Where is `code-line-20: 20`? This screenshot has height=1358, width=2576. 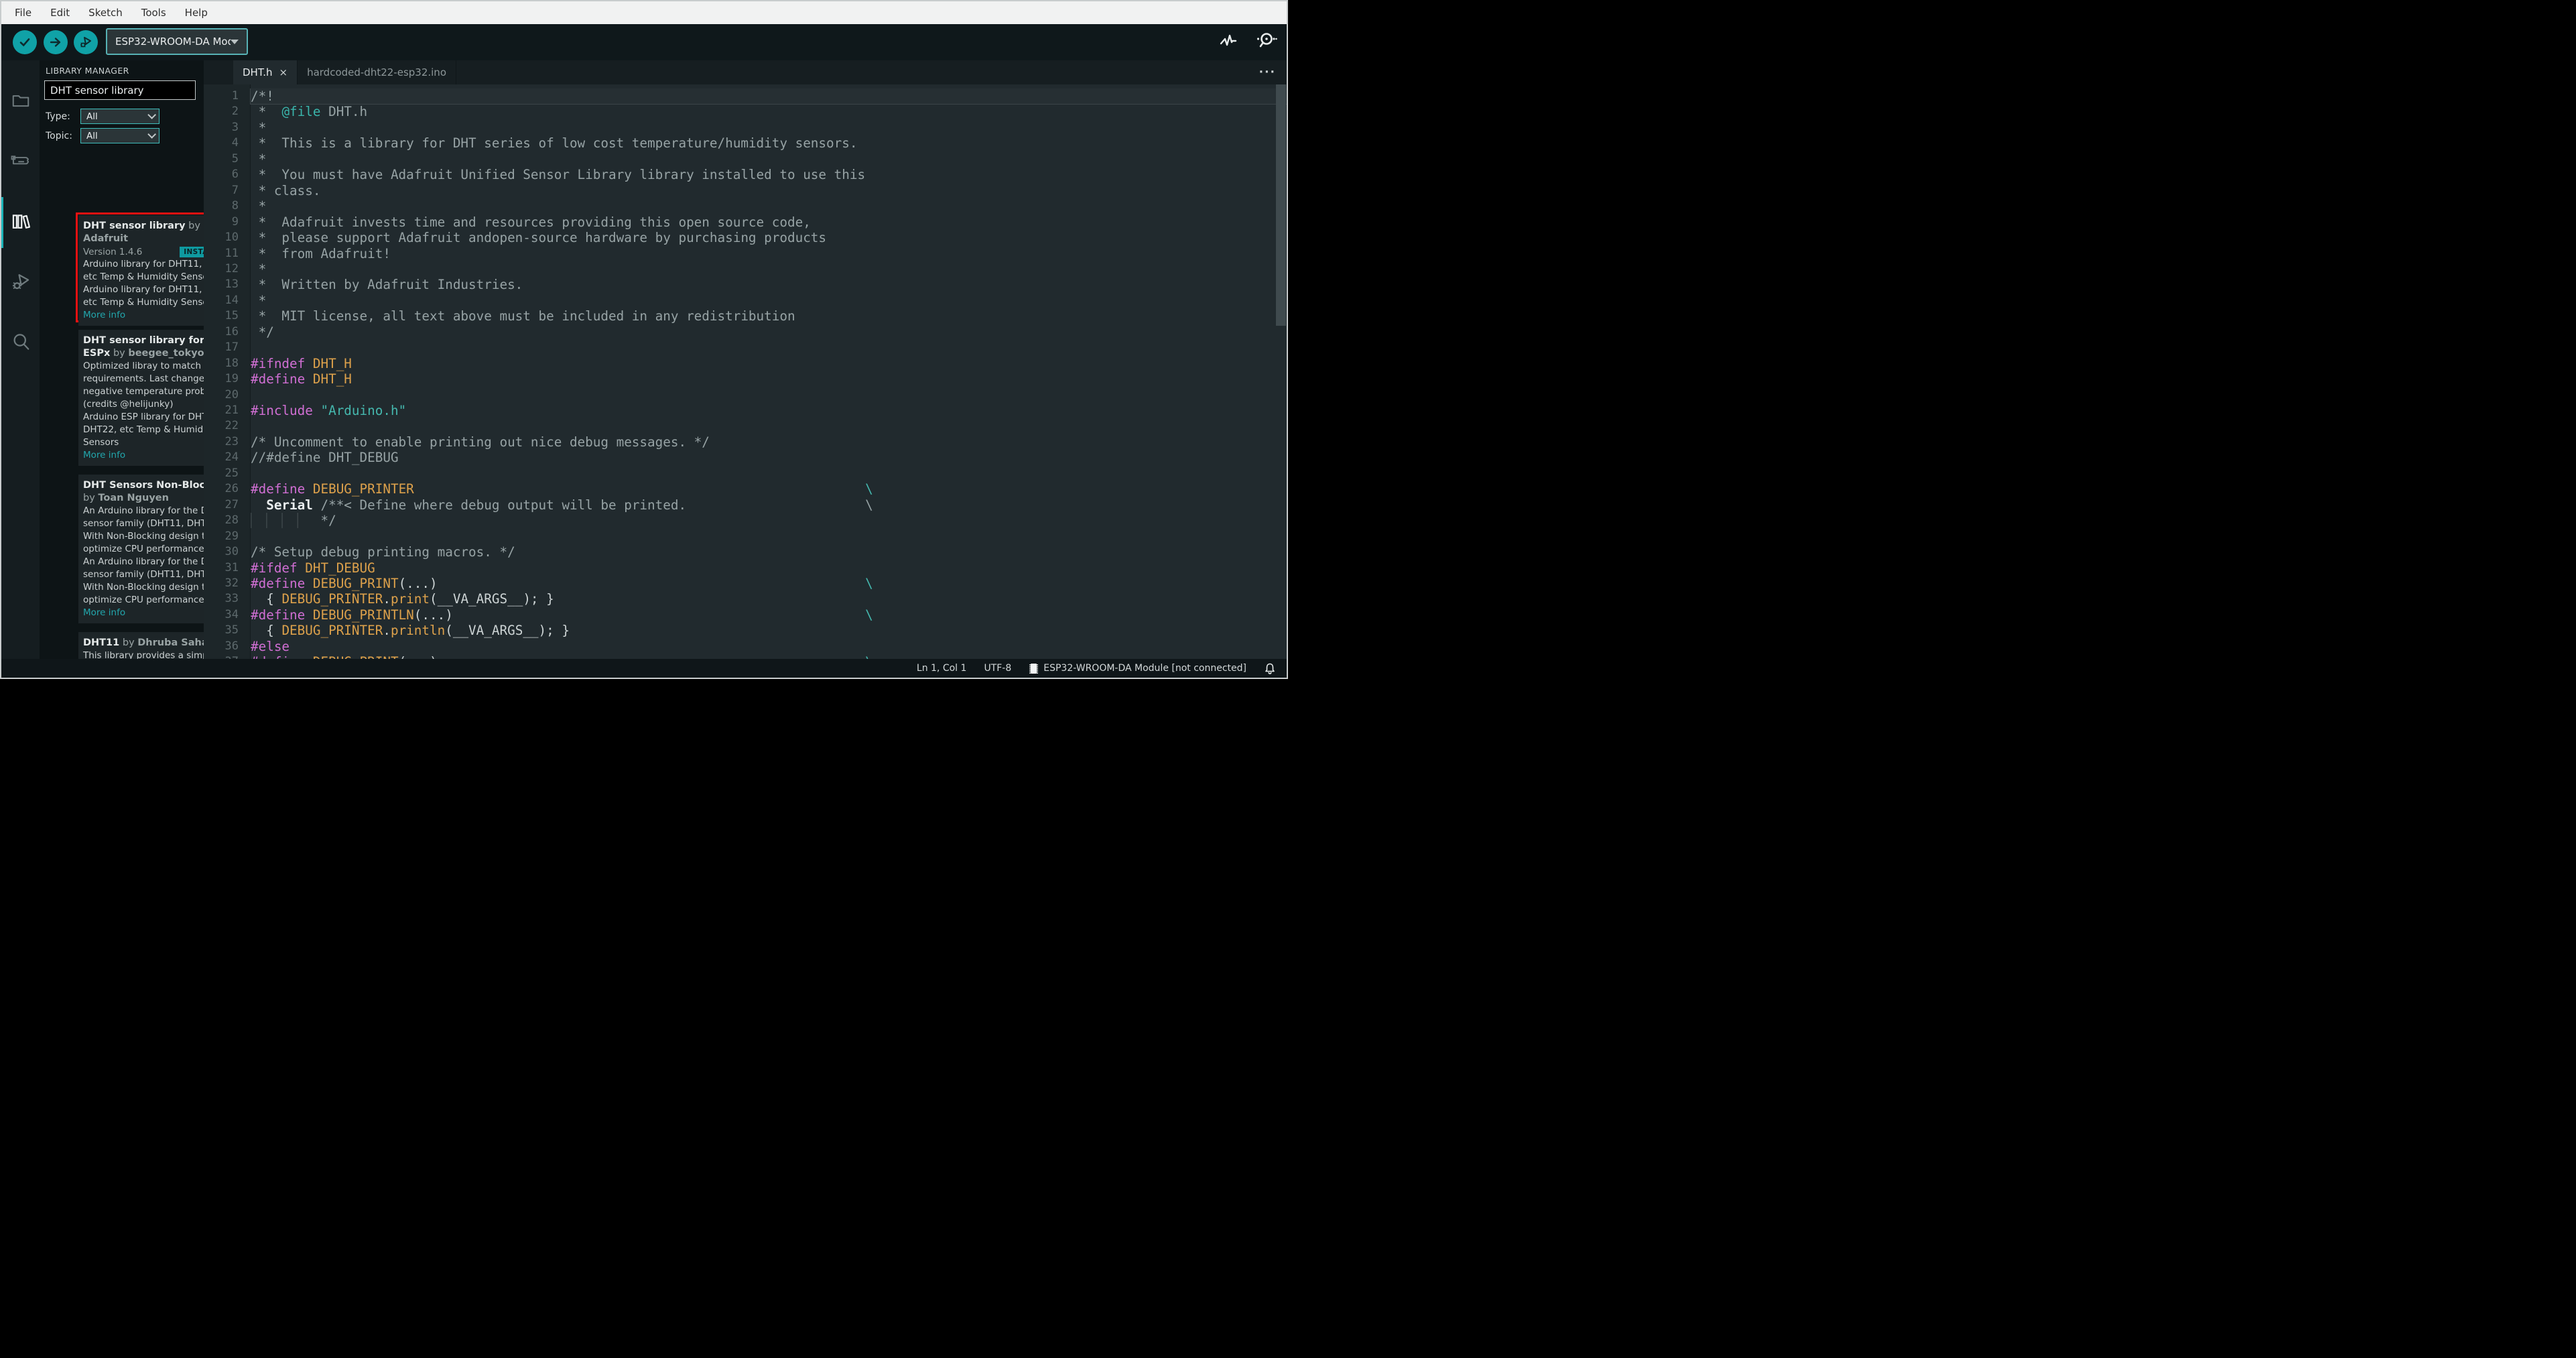
code-line-20: 20 is located at coordinates (745, 395).